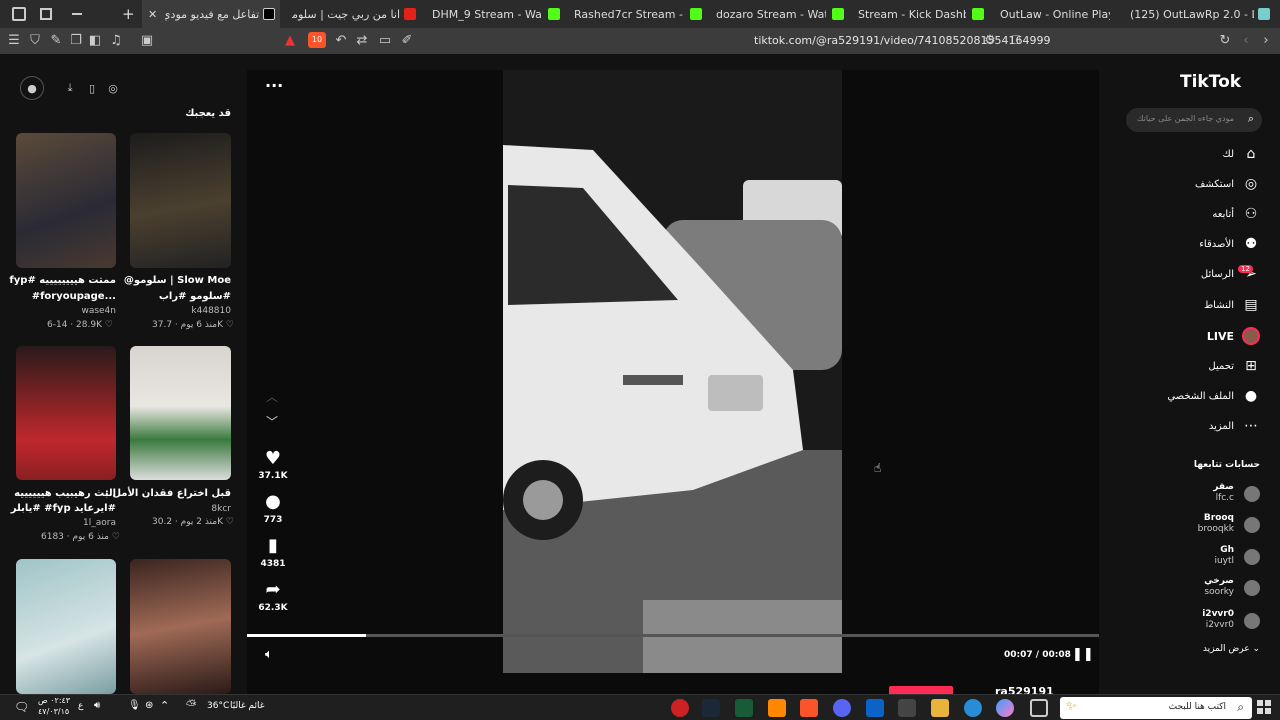 The height and width of the screenshot is (720, 1280). I want to click on copilot-icon, so click(1005, 708).